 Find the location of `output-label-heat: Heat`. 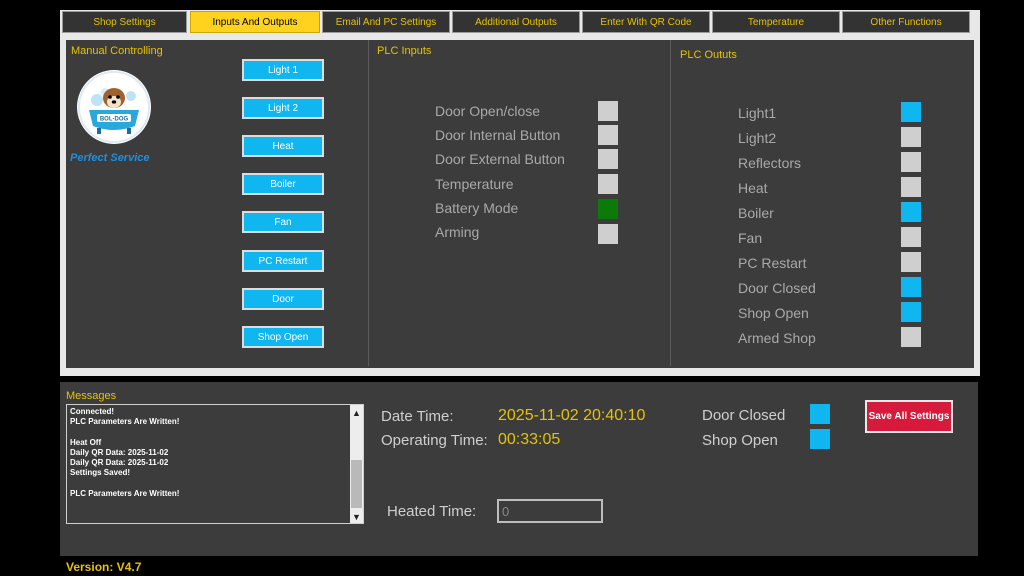

output-label-heat: Heat is located at coordinates (753, 188).